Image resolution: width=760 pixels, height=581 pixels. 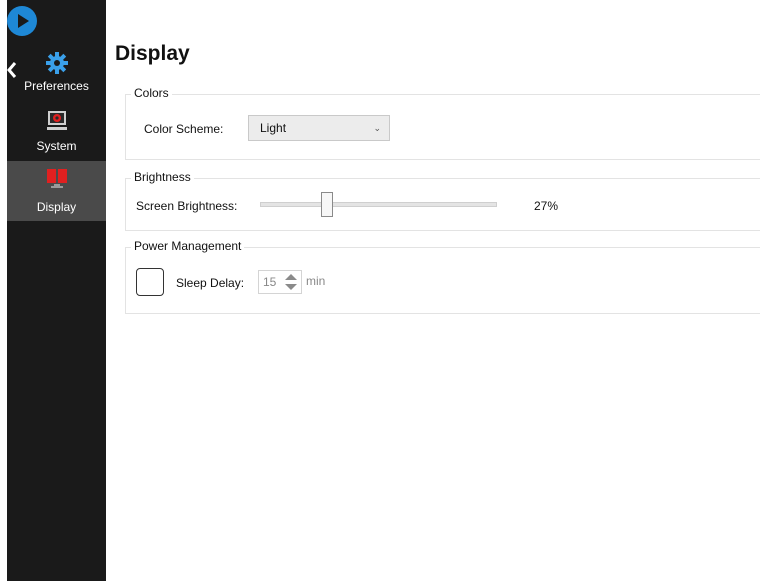 What do you see at coordinates (377, 128) in the screenshot?
I see `chevron-down-icon: ⌄` at bounding box center [377, 128].